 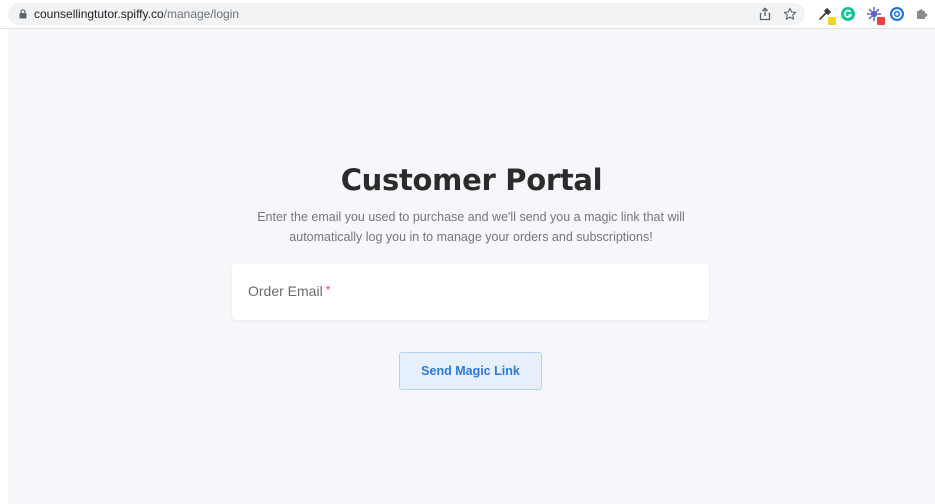 I want to click on blue-circle-extension-icon, so click(x=897, y=14).